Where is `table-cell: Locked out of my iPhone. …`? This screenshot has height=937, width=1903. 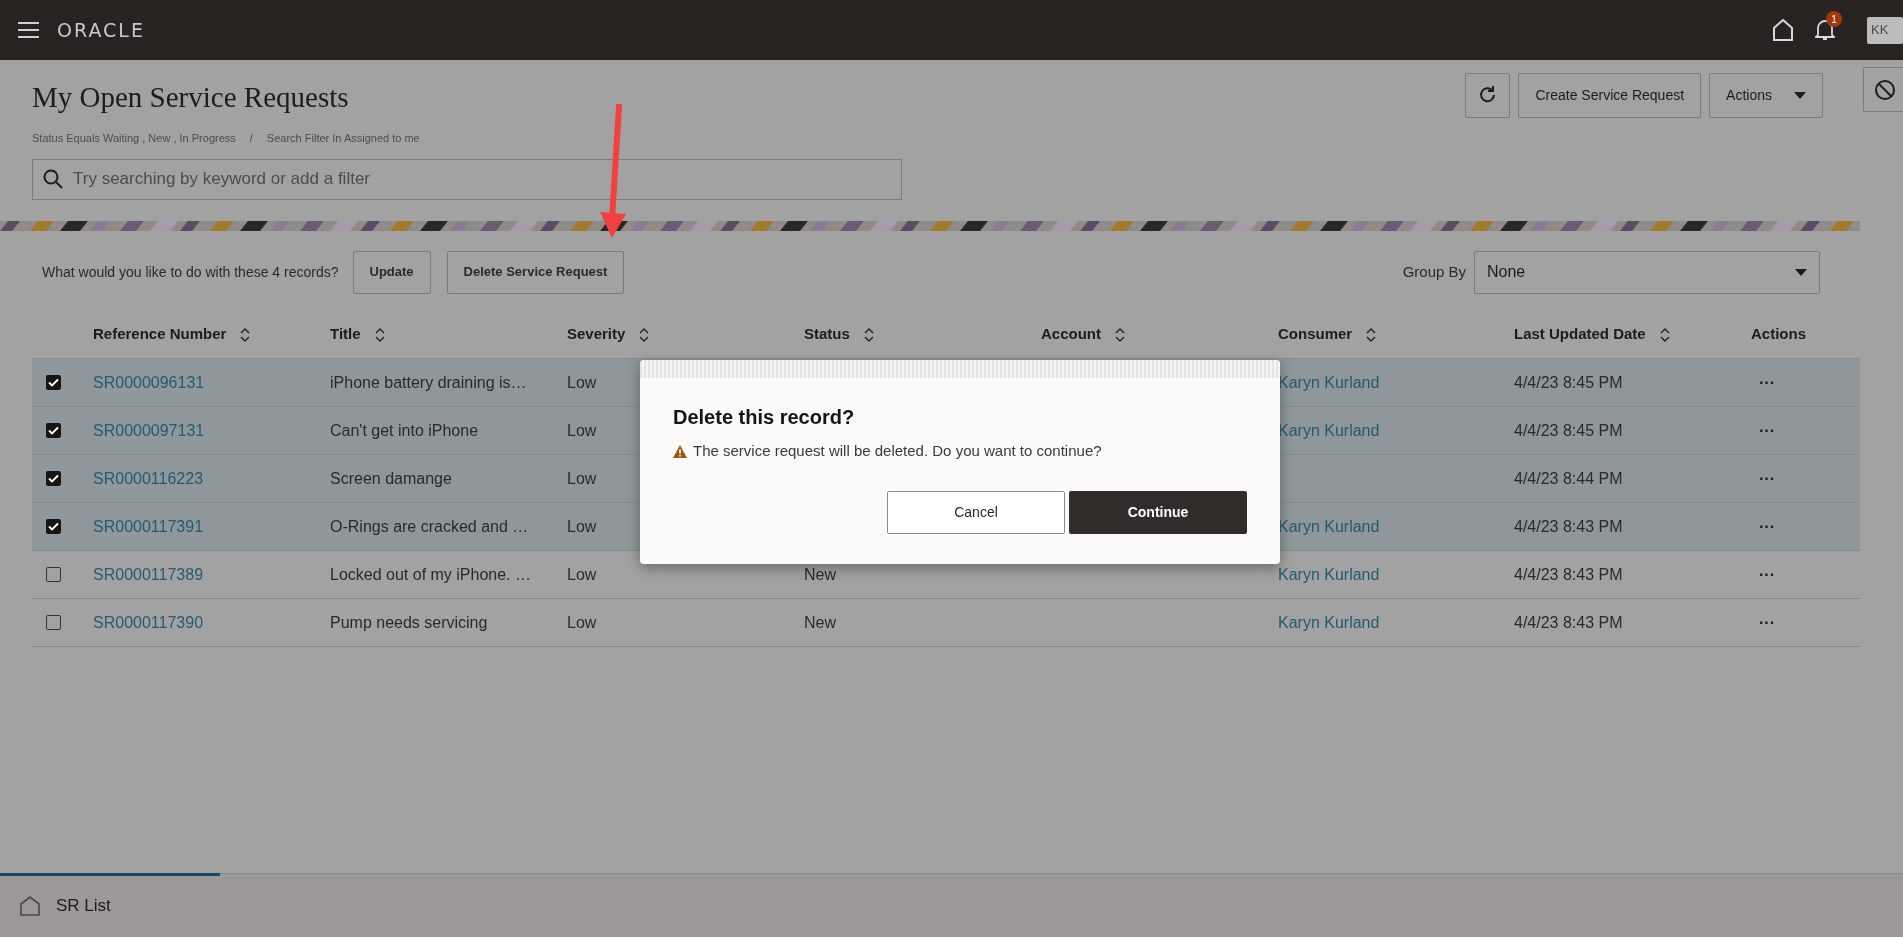
table-cell: Locked out of my iPhone. … is located at coordinates (430, 574).